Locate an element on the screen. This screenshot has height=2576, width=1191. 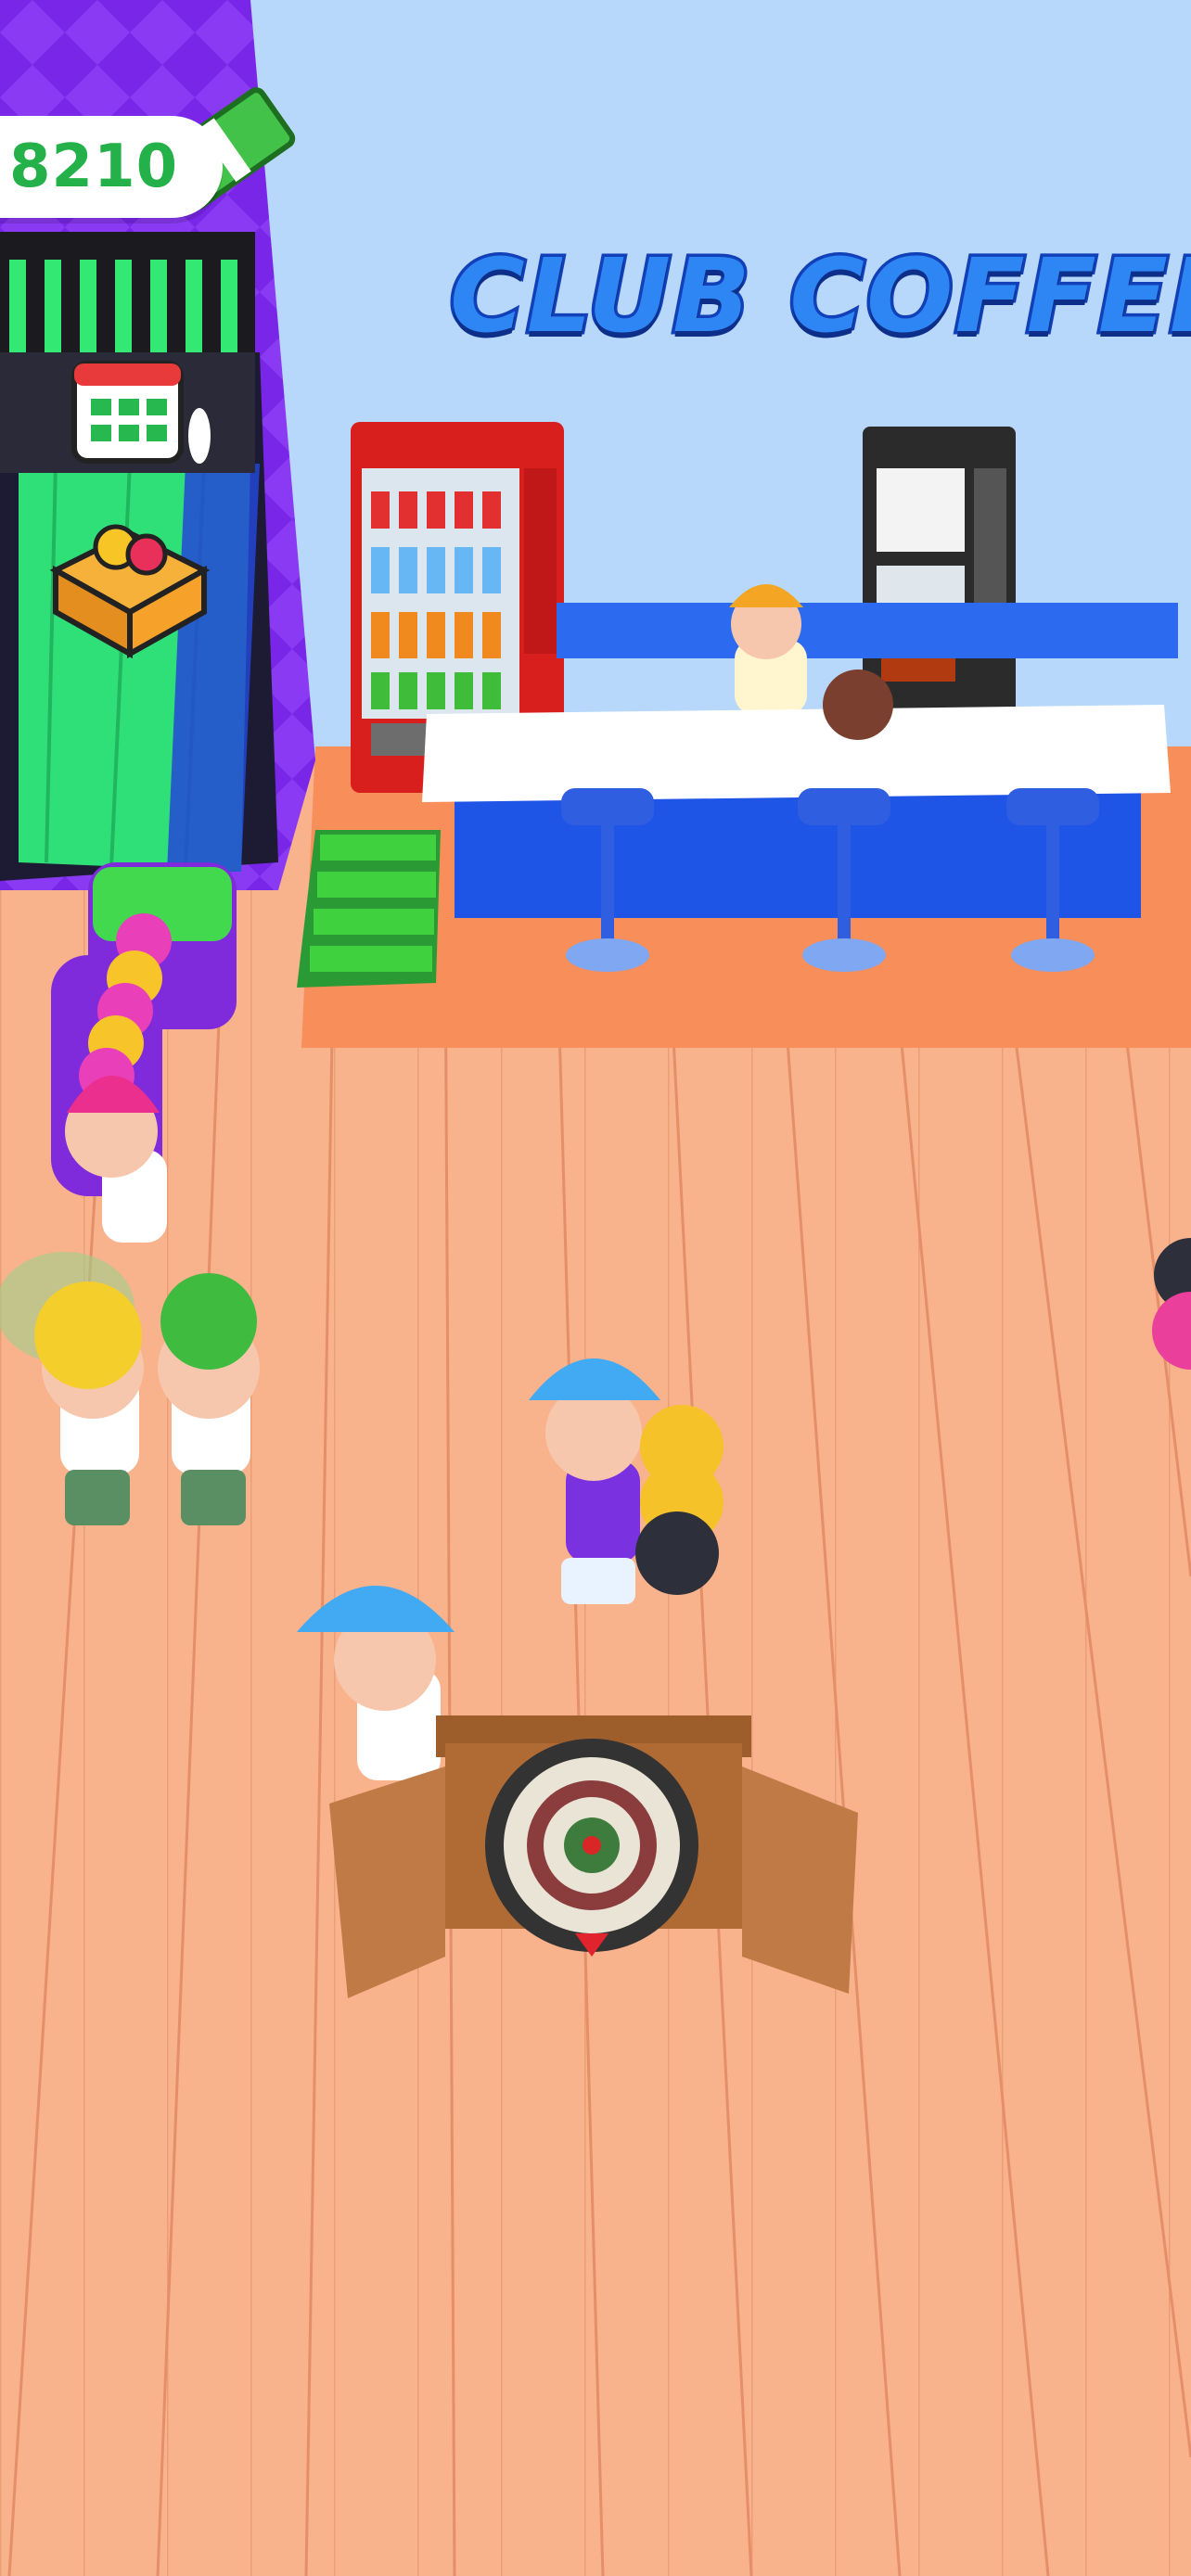
calendar-icon is located at coordinates (127, 413).